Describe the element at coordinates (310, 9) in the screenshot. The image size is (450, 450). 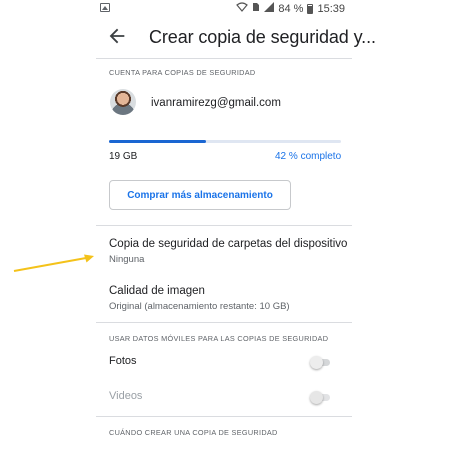
I see `battery-icon` at that location.